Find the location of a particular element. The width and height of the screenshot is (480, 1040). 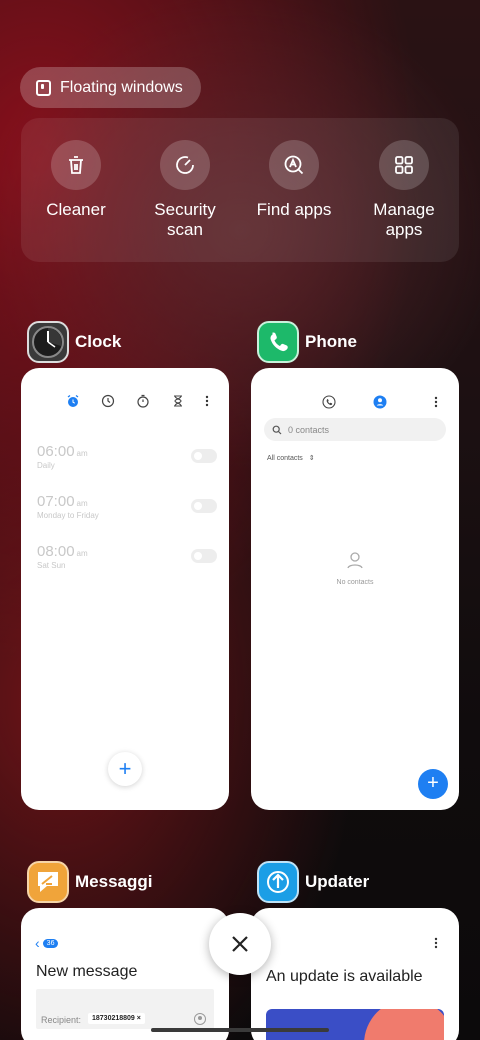

cleaner-button: Cleaner is located at coordinates (76, 180).